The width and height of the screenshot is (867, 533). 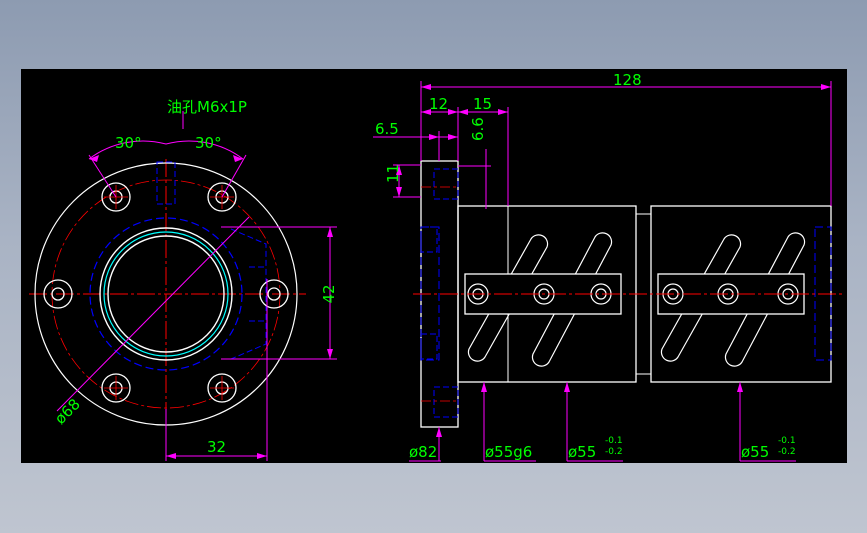 What do you see at coordinates (429, 239) in the screenshot?
I see `flange-hidden-top` at bounding box center [429, 239].